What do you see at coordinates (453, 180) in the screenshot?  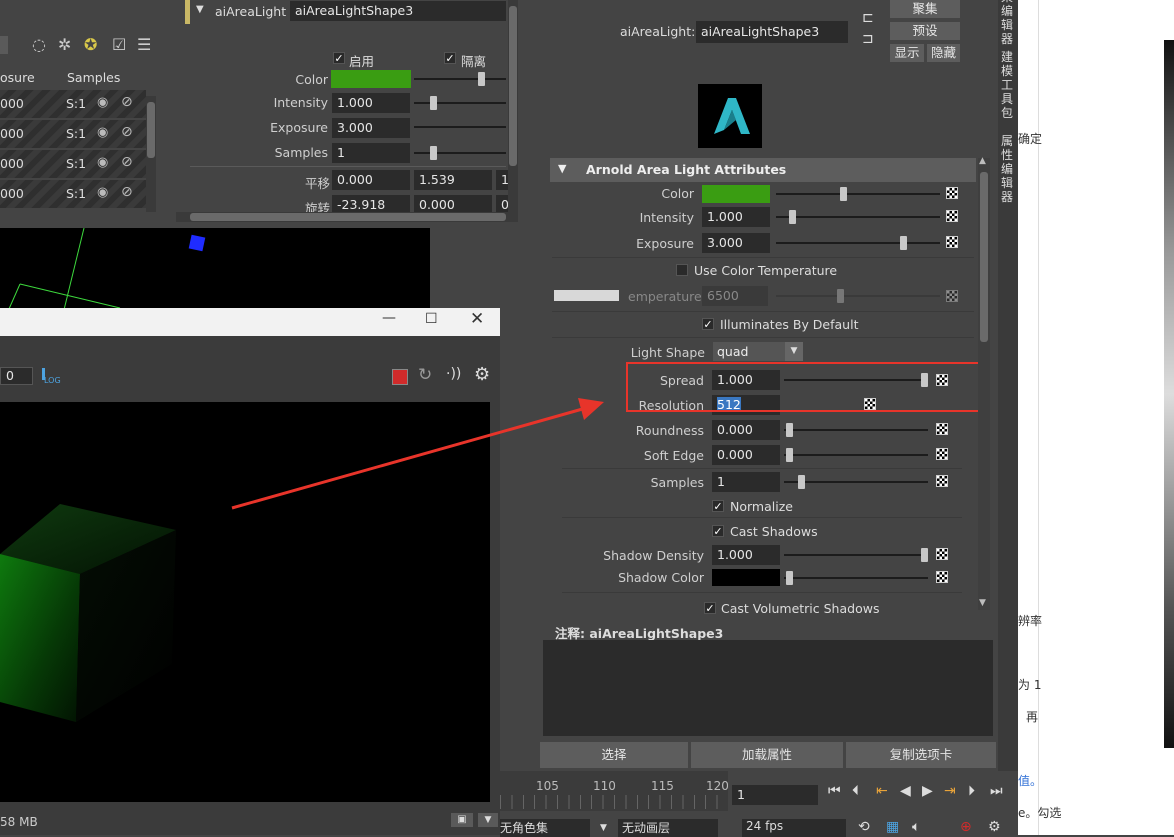 I see `translate-y-field: 1.539` at bounding box center [453, 180].